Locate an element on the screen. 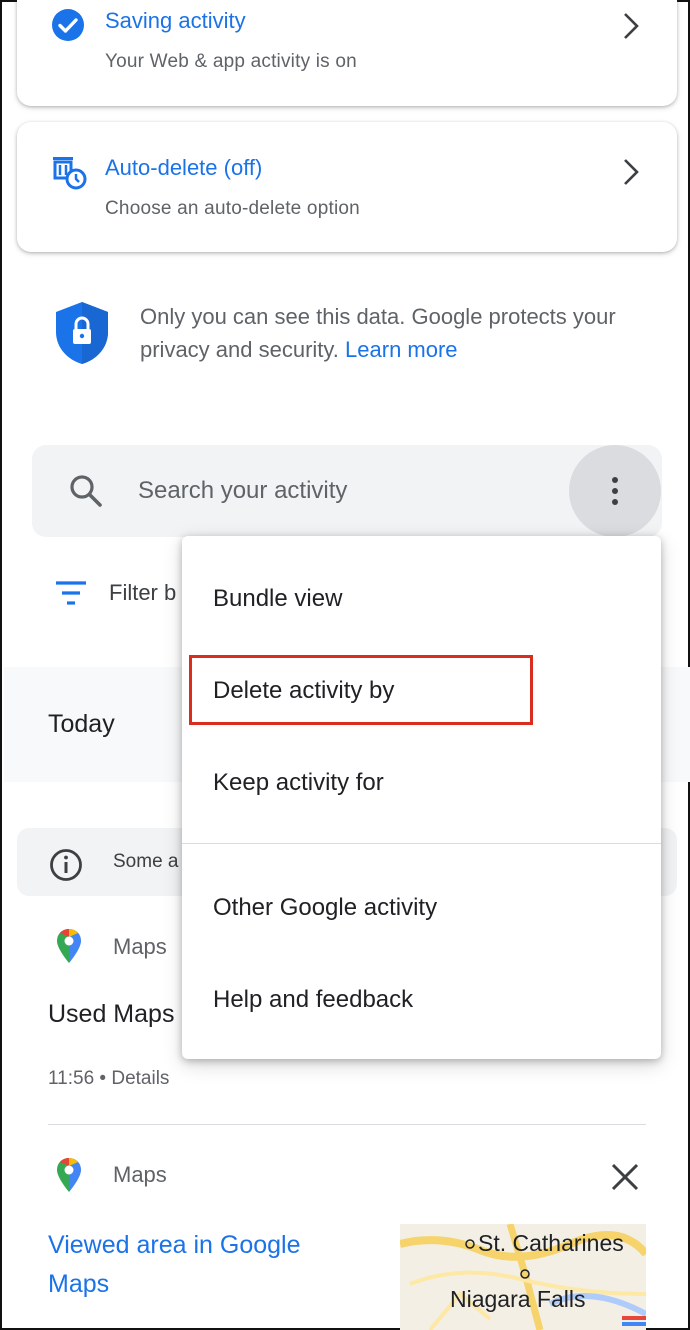  close-icon is located at coordinates (625, 1179).